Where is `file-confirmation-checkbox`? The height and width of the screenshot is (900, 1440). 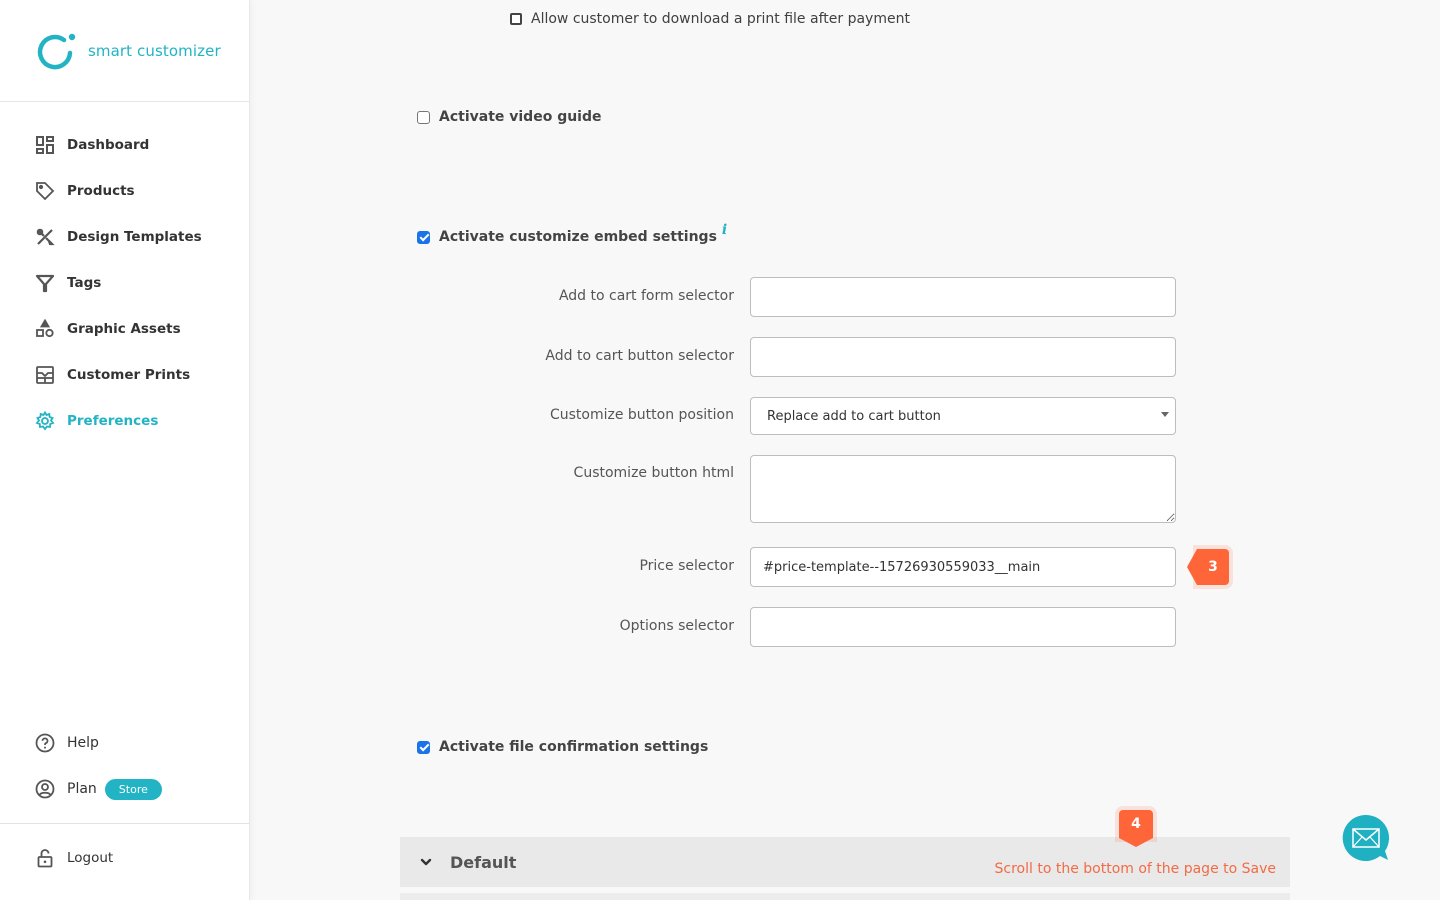
file-confirmation-checkbox is located at coordinates (423, 747).